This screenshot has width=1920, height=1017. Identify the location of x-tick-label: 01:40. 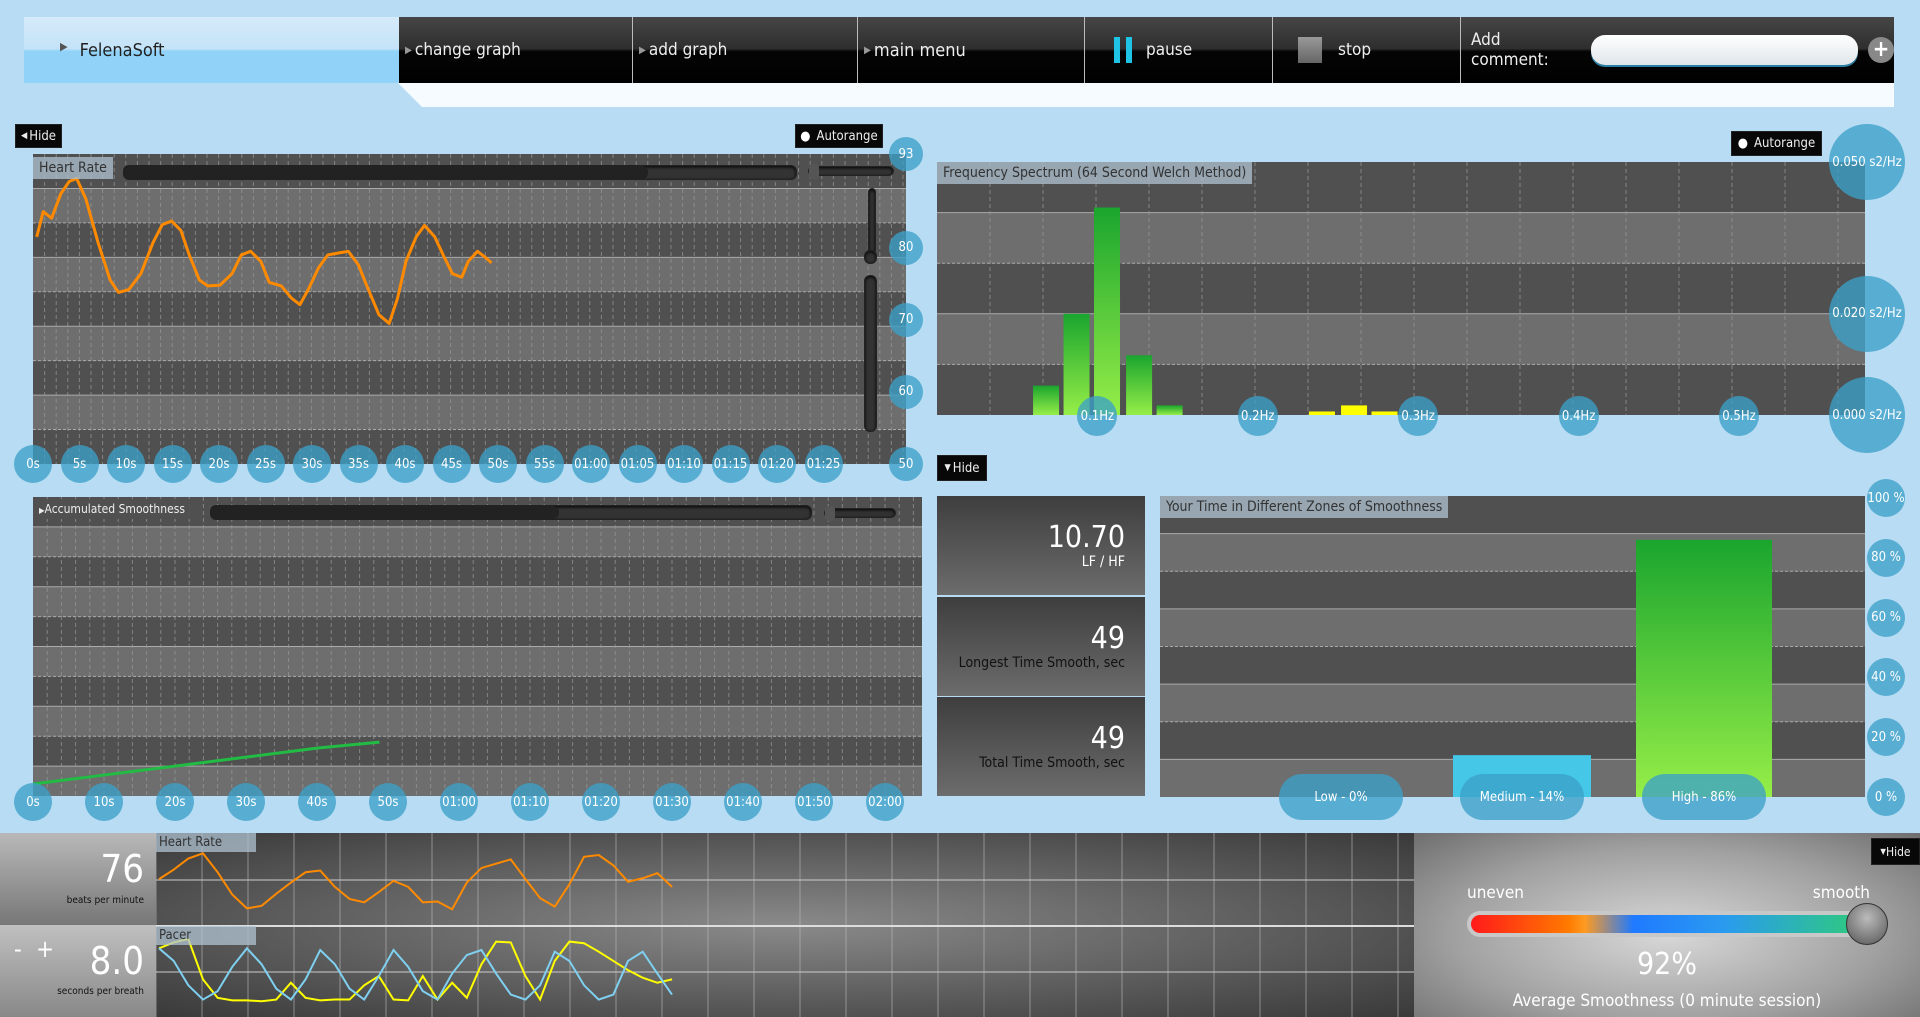
(743, 802).